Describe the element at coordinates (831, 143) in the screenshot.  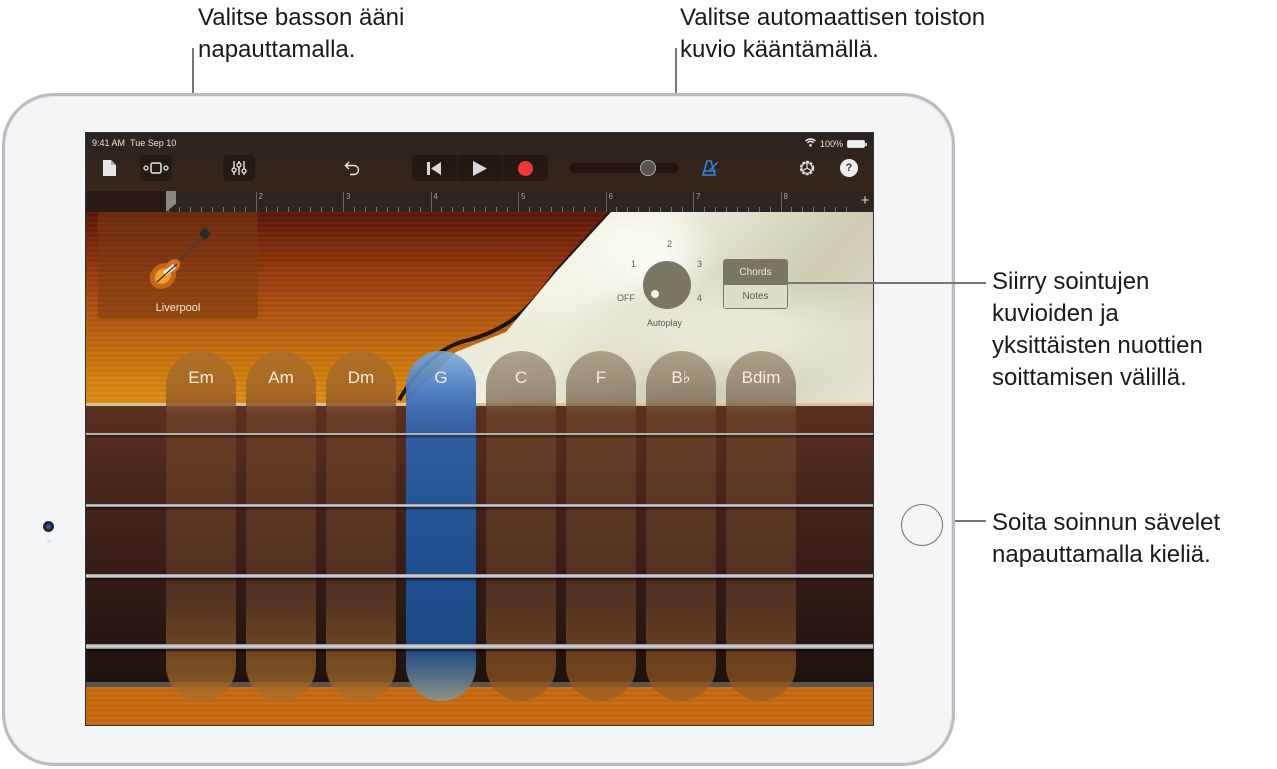
I see `battery-percent: 100%` at that location.